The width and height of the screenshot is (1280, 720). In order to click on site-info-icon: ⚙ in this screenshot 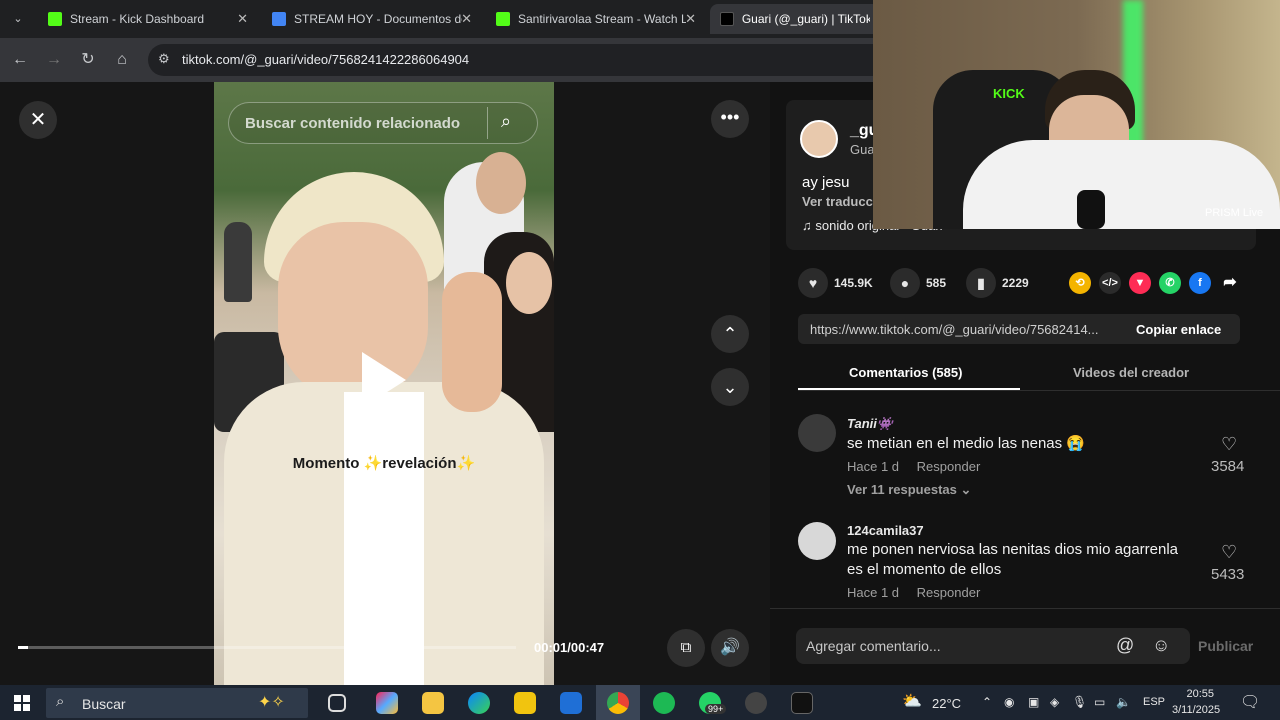, I will do `click(164, 59)`.